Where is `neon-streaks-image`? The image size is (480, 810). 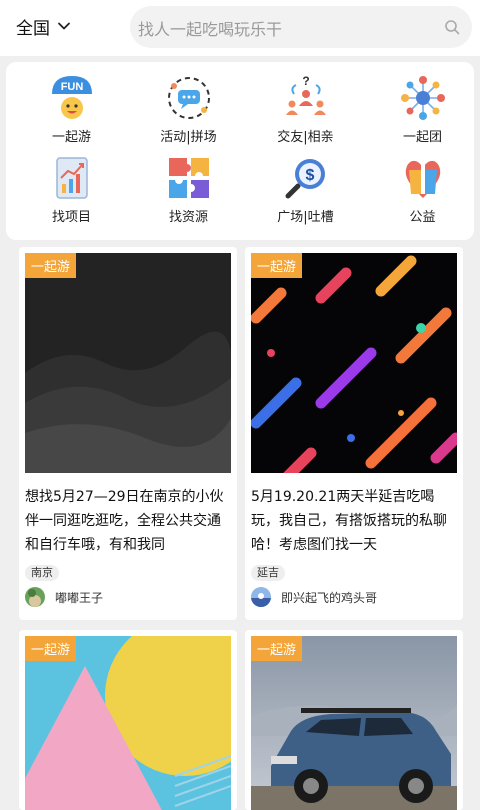
neon-streaks-image is located at coordinates (354, 363).